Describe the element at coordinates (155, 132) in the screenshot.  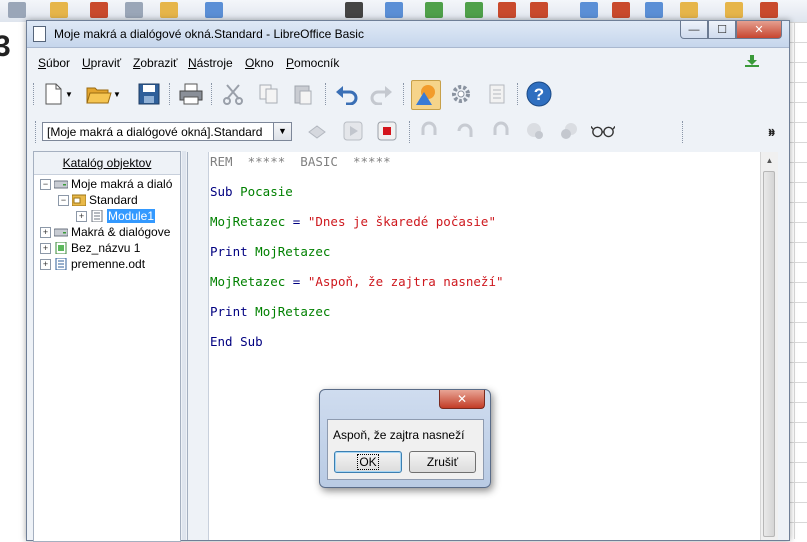
I see `library-selector-value: [Moje makrá a dialógové okná].Standard` at that location.